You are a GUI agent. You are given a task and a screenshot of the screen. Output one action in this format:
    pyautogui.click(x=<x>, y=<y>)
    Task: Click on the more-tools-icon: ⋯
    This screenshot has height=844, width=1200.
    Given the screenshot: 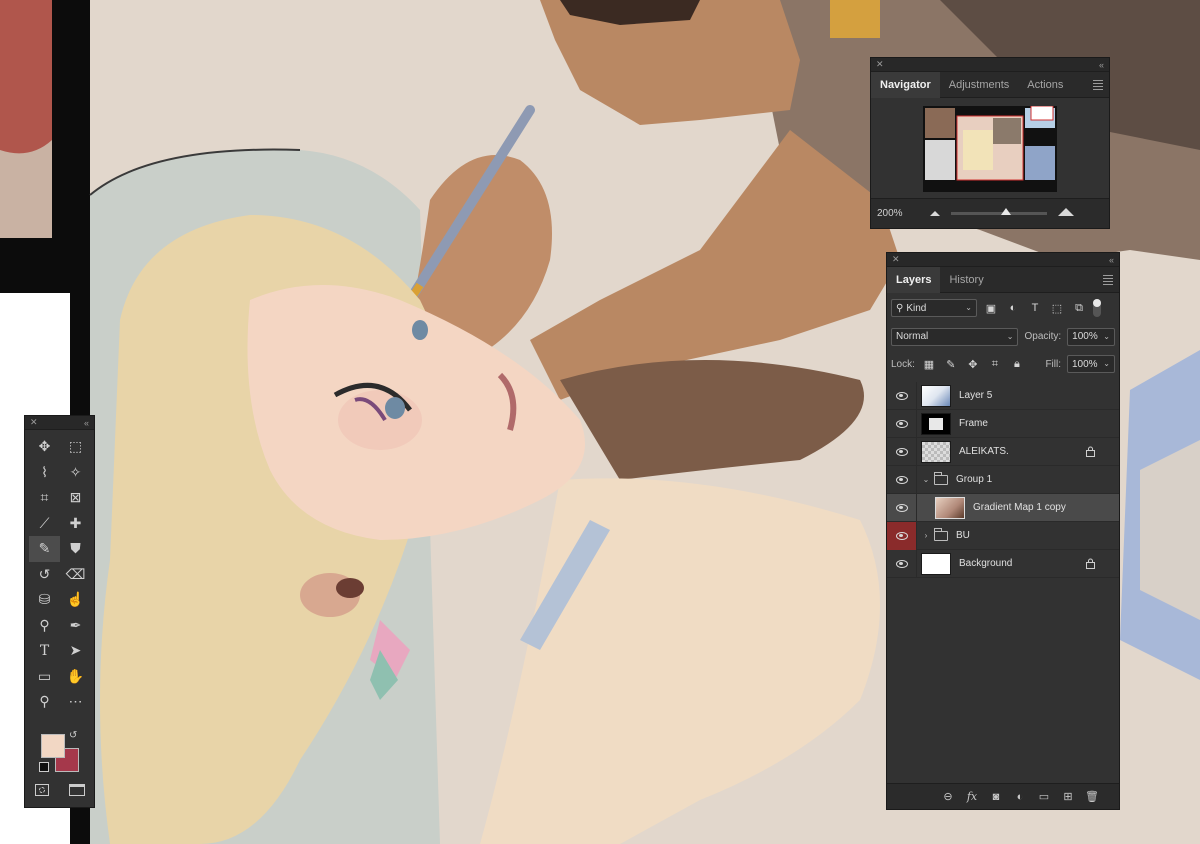 What is the action you would take?
    pyautogui.click(x=75, y=702)
    